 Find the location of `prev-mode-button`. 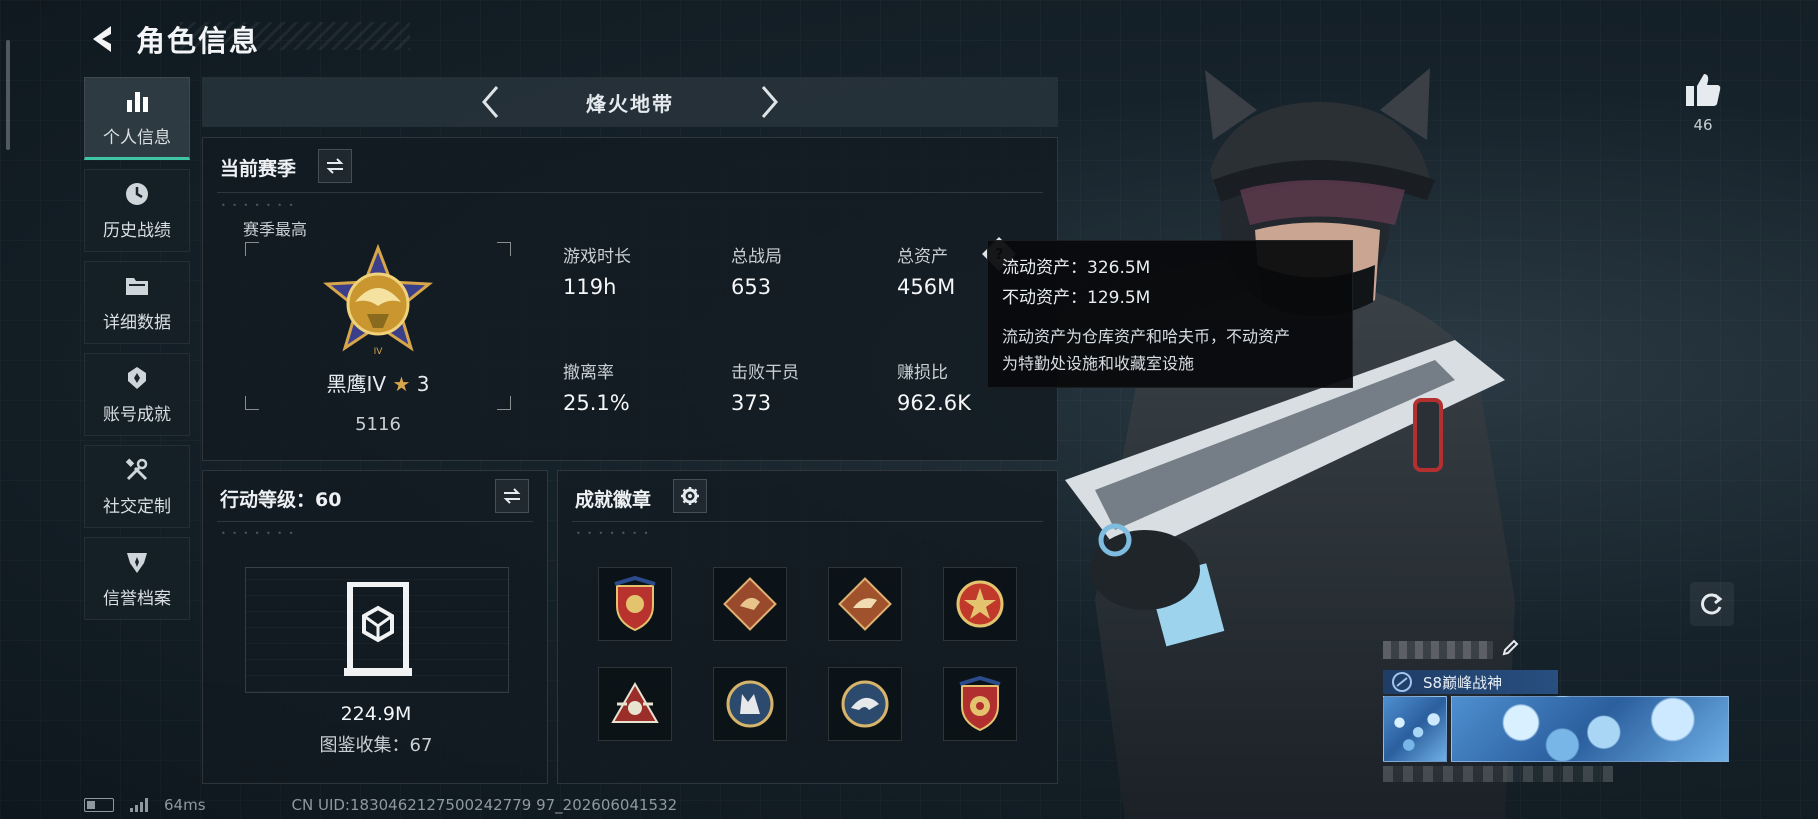

prev-mode-button is located at coordinates (491, 102).